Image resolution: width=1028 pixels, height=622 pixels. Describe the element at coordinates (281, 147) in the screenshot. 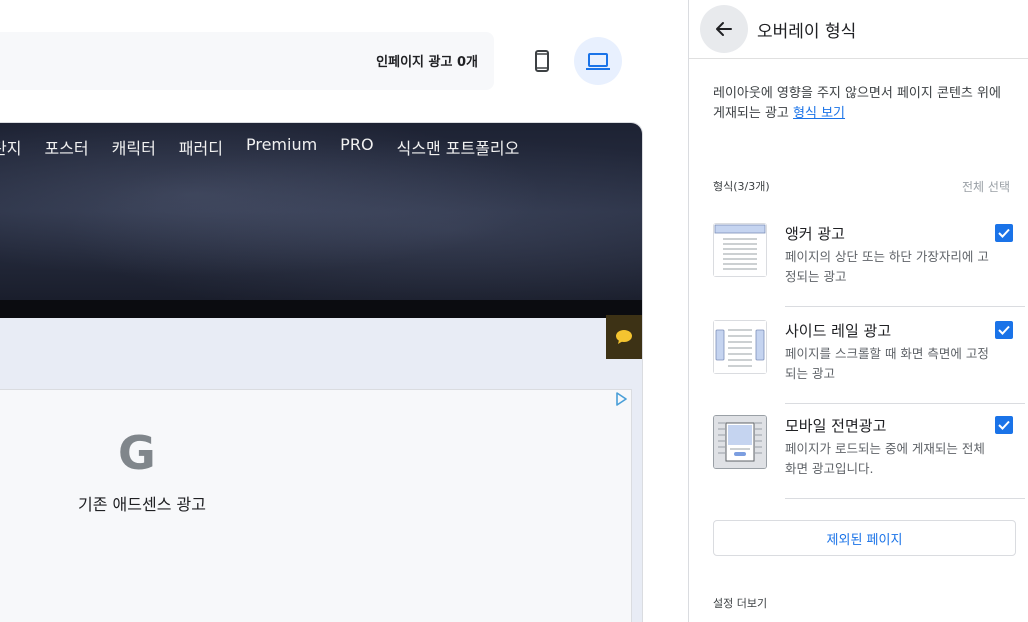

I see `nav-item: Premium` at that location.